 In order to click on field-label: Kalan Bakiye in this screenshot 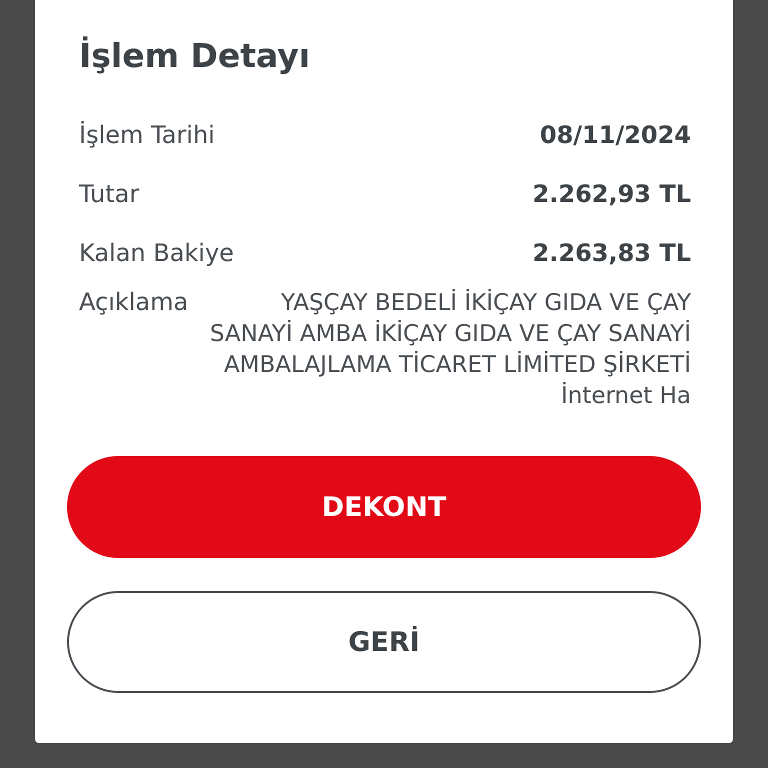, I will do `click(156, 252)`.